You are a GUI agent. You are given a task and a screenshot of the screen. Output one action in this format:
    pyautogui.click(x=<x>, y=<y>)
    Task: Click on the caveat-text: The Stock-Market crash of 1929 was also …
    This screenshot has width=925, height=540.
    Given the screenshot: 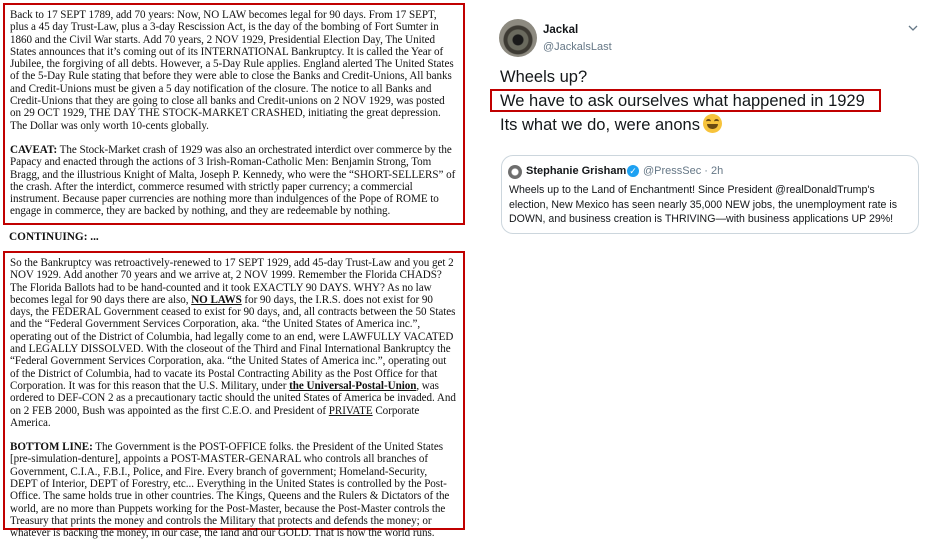 What is the action you would take?
    pyautogui.click(x=233, y=180)
    